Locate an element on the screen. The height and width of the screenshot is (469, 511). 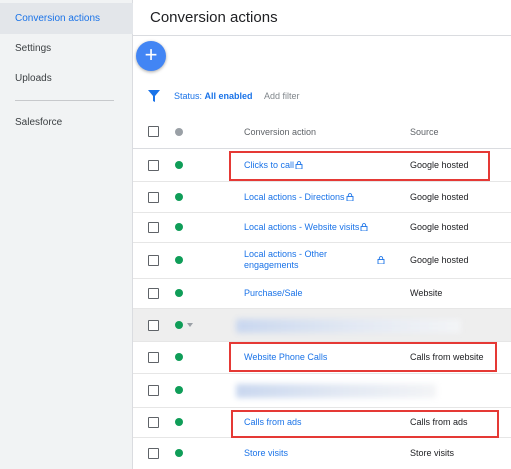
table-row: Local actions - Directions Google hosted is located at coordinates (322, 197).